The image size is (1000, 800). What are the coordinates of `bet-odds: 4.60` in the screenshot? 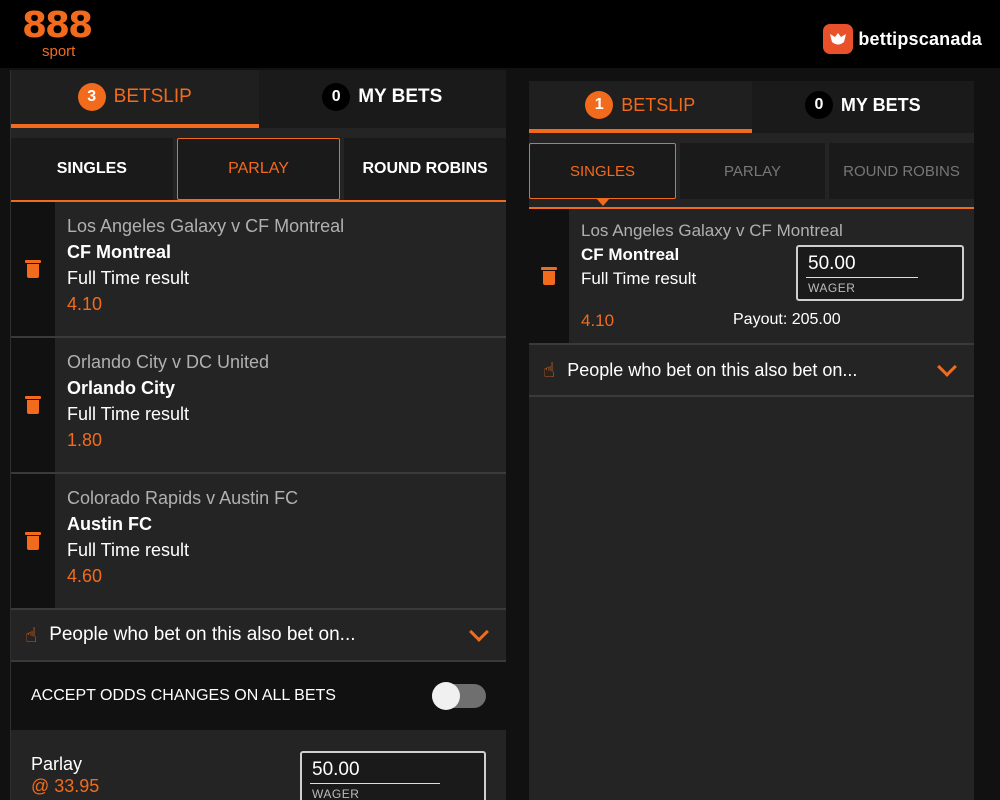 It's located at (85, 576).